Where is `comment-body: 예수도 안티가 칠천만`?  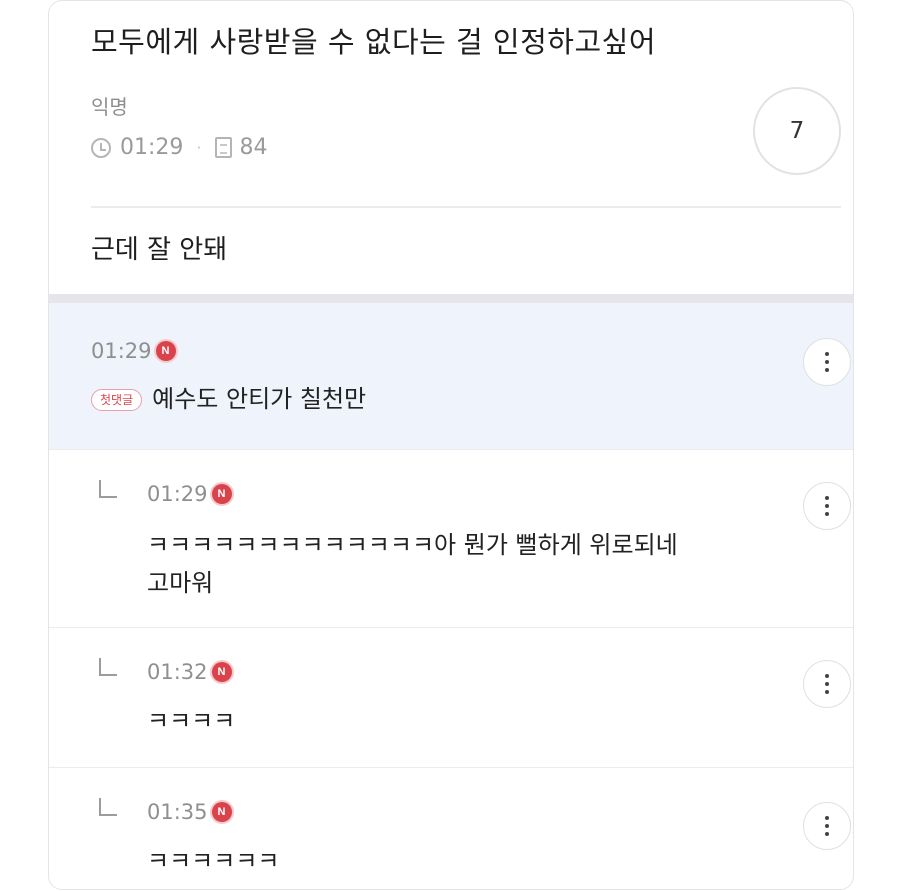
comment-body: 예수도 안티가 칠천만 is located at coordinates (259, 399).